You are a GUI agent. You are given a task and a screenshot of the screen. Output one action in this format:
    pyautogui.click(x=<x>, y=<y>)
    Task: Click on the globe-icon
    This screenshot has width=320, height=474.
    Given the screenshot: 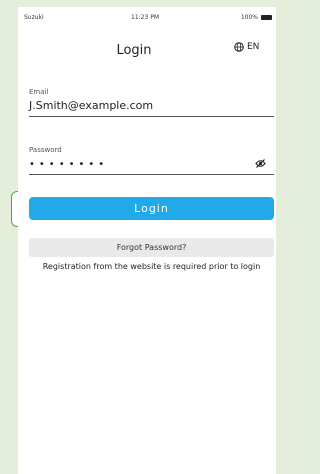 What is the action you would take?
    pyautogui.click(x=239, y=47)
    